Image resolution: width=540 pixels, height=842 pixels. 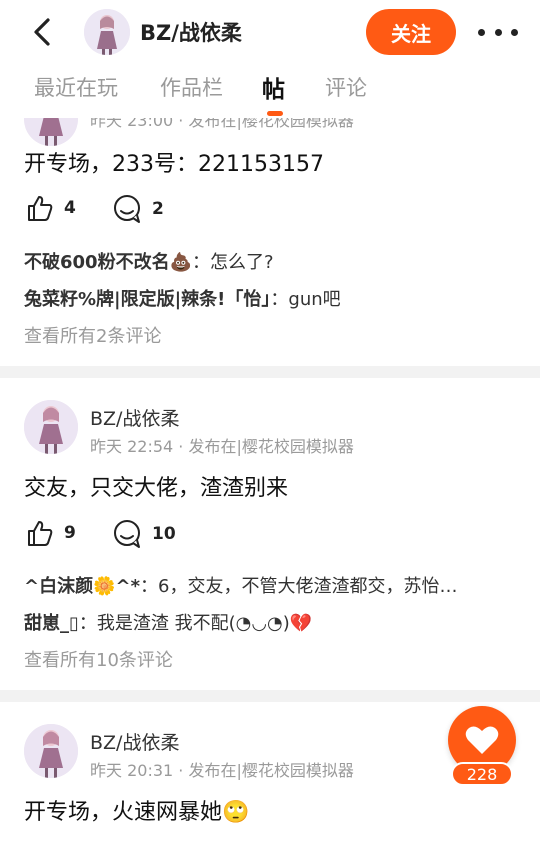 What do you see at coordinates (498, 32) in the screenshot?
I see `more-button` at bounding box center [498, 32].